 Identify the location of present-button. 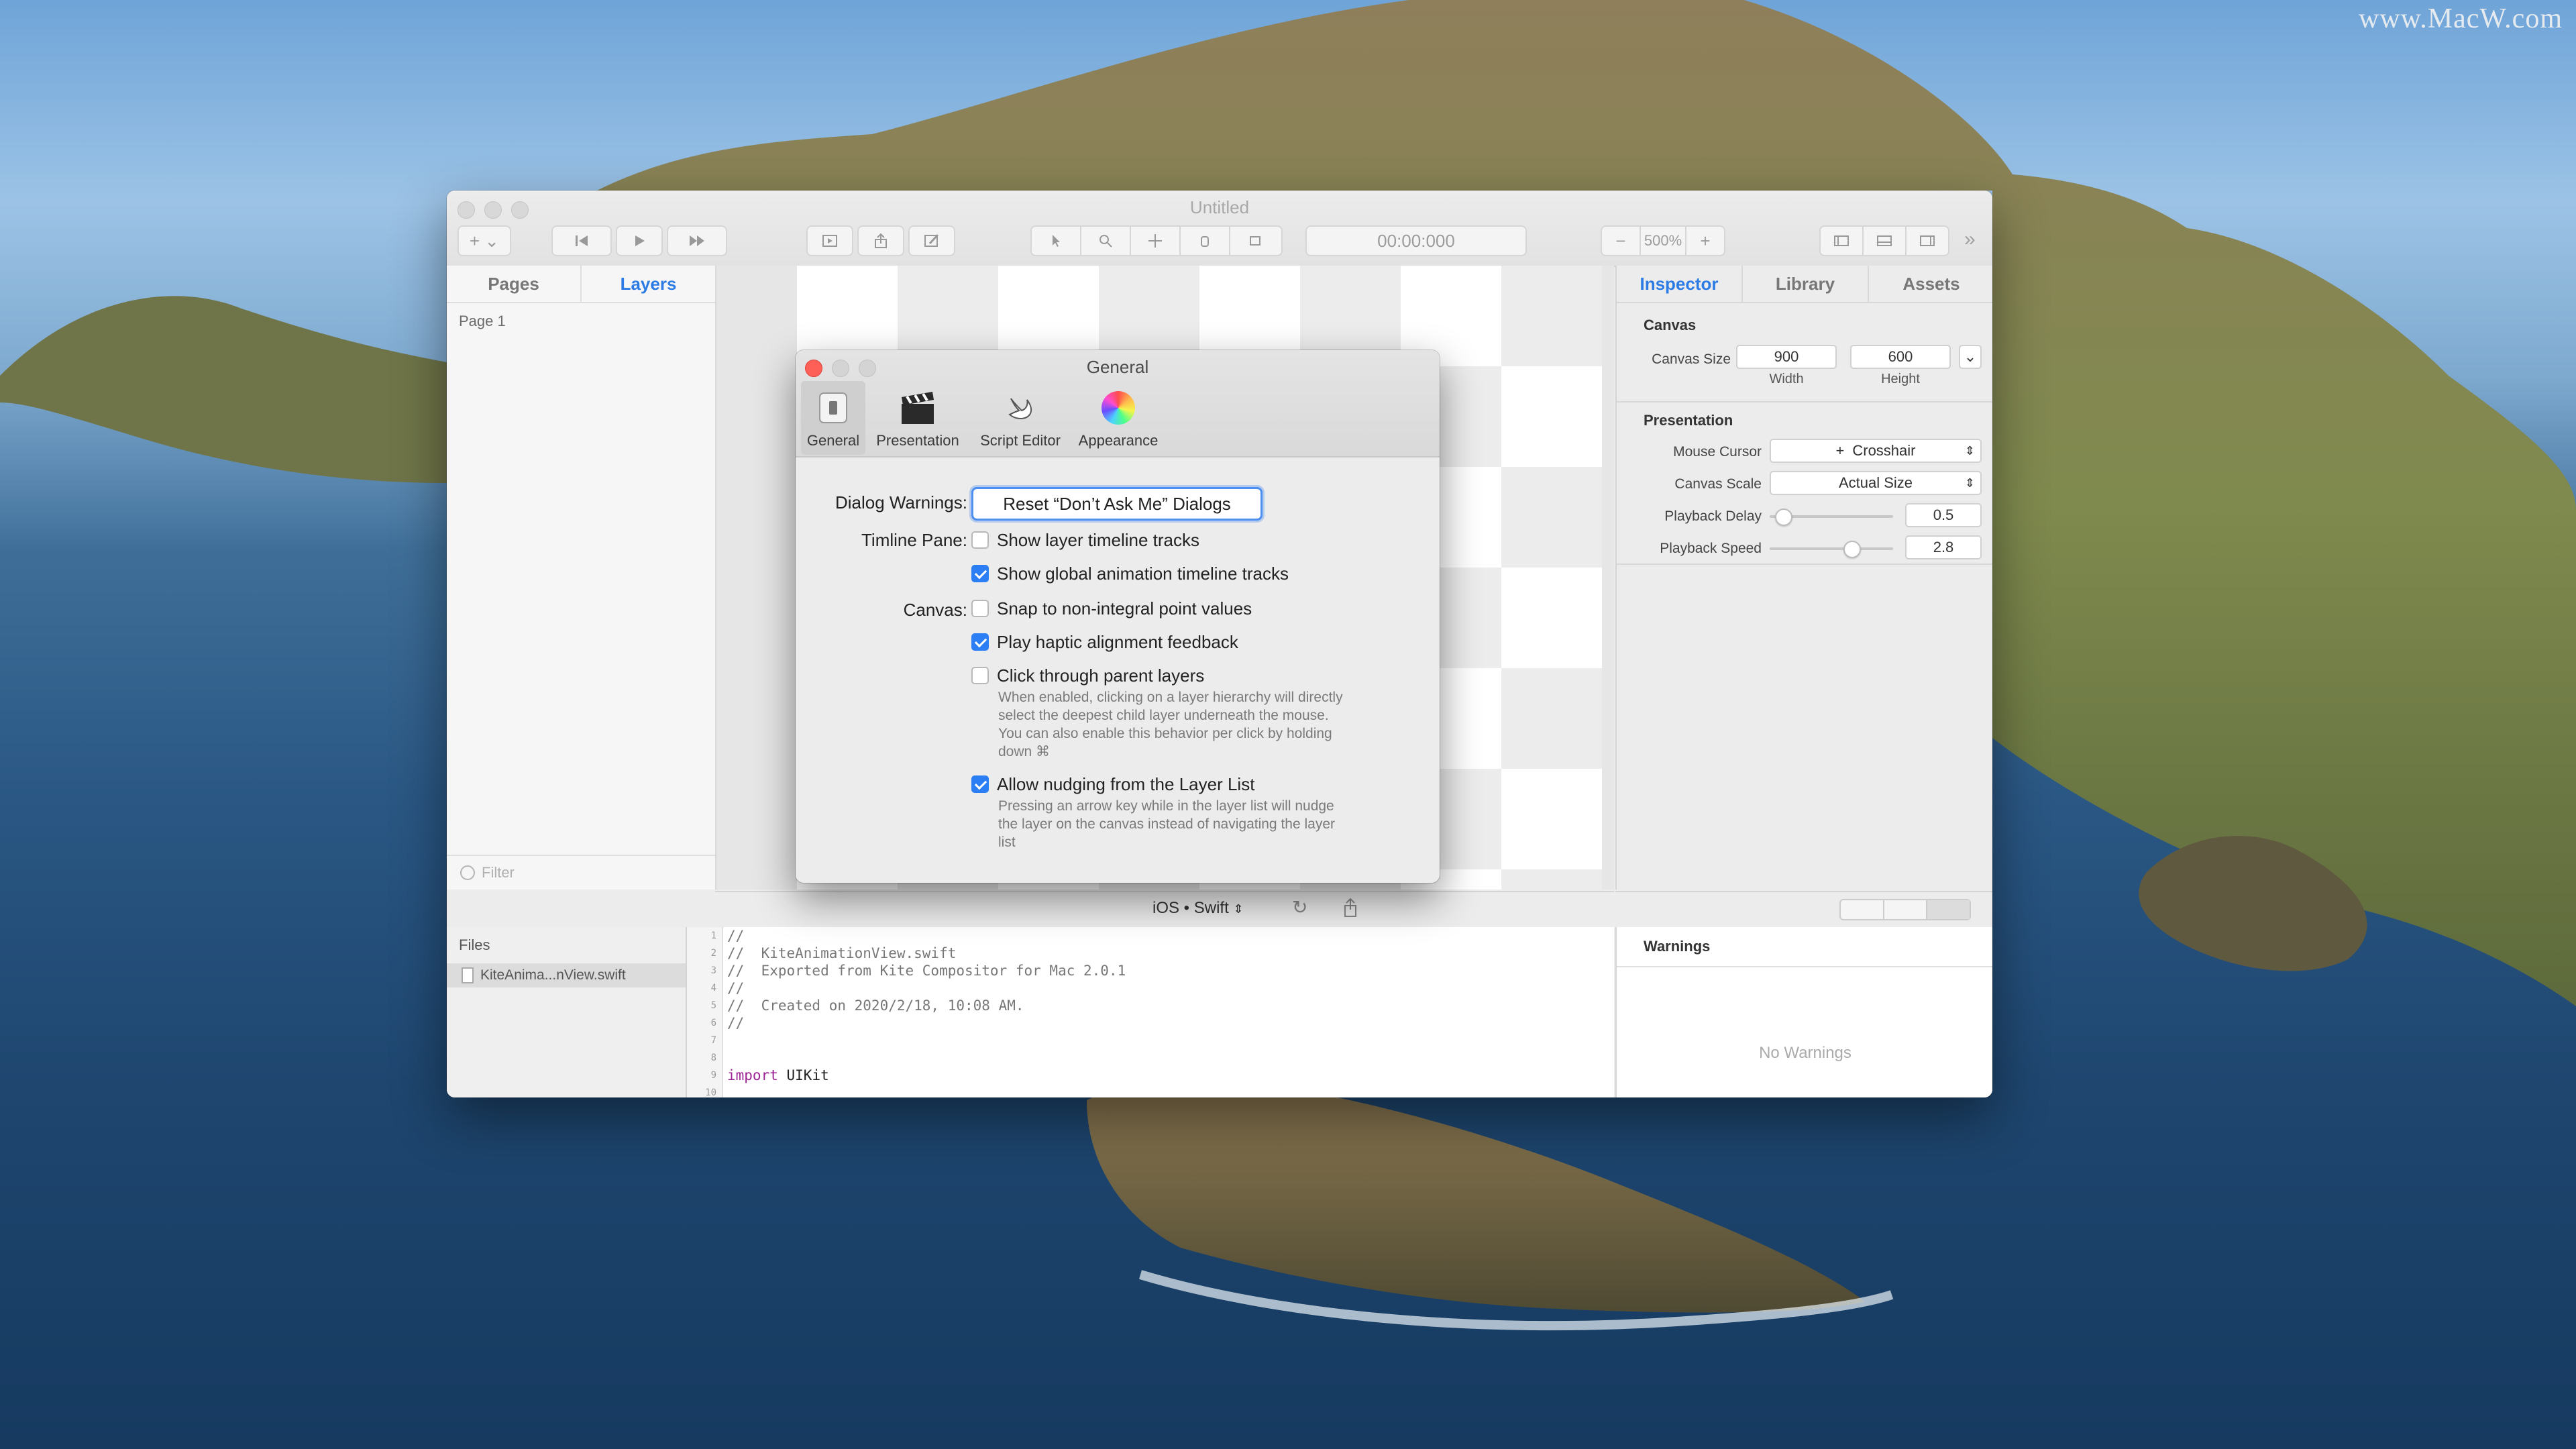
(829, 240).